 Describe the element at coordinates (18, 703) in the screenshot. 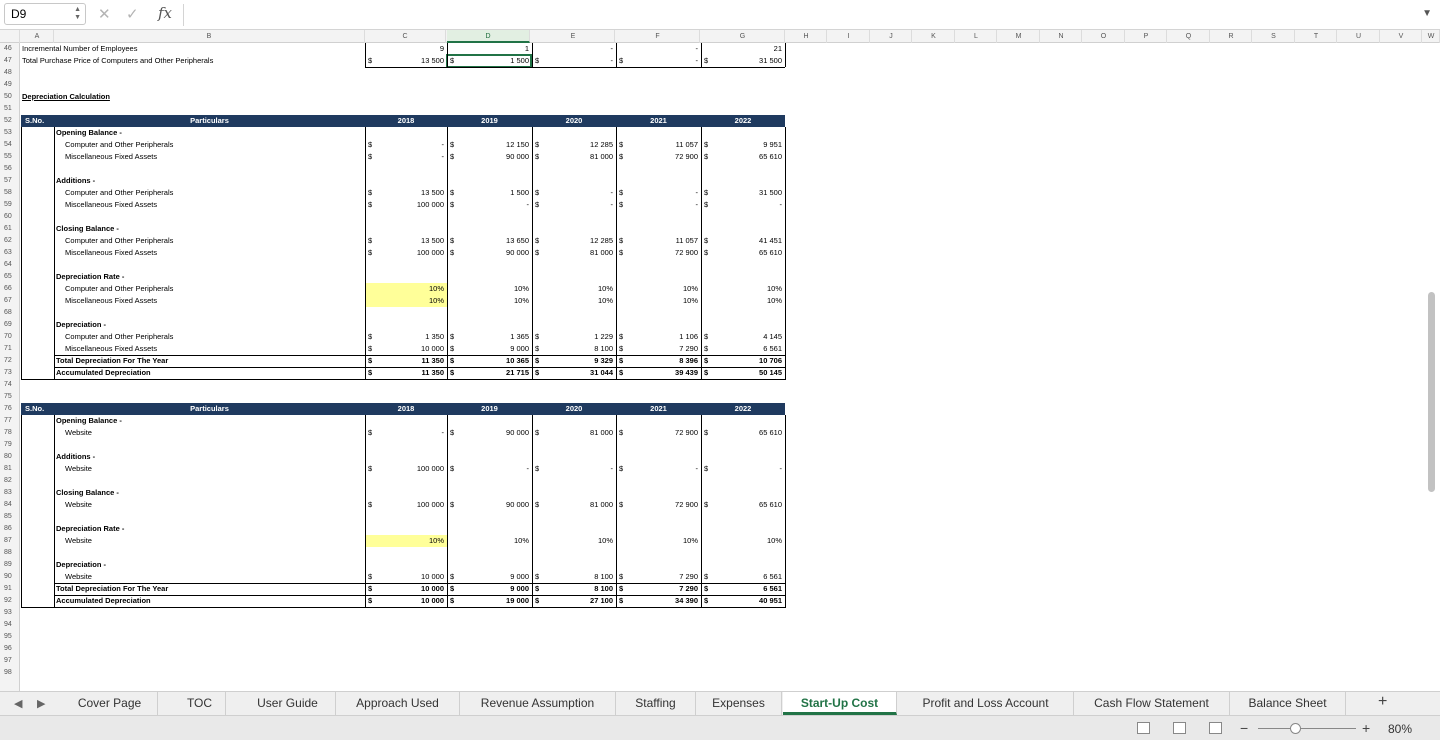

I see `tab-scroll-left-icon: ◀` at that location.